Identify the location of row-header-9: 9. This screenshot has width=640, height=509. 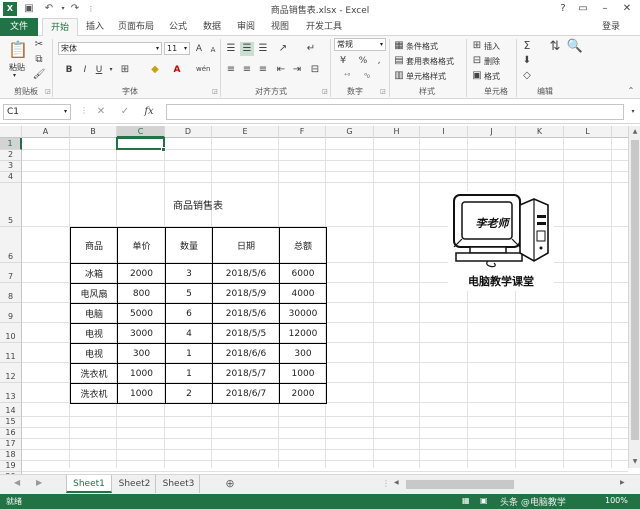
(11, 313).